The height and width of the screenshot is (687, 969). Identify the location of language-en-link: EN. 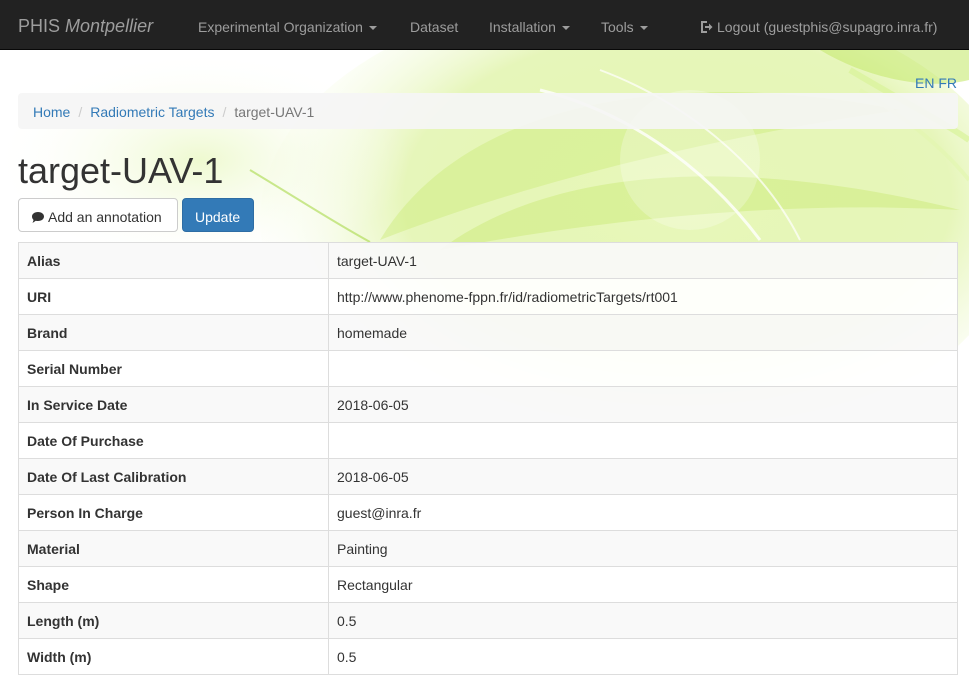
(924, 83).